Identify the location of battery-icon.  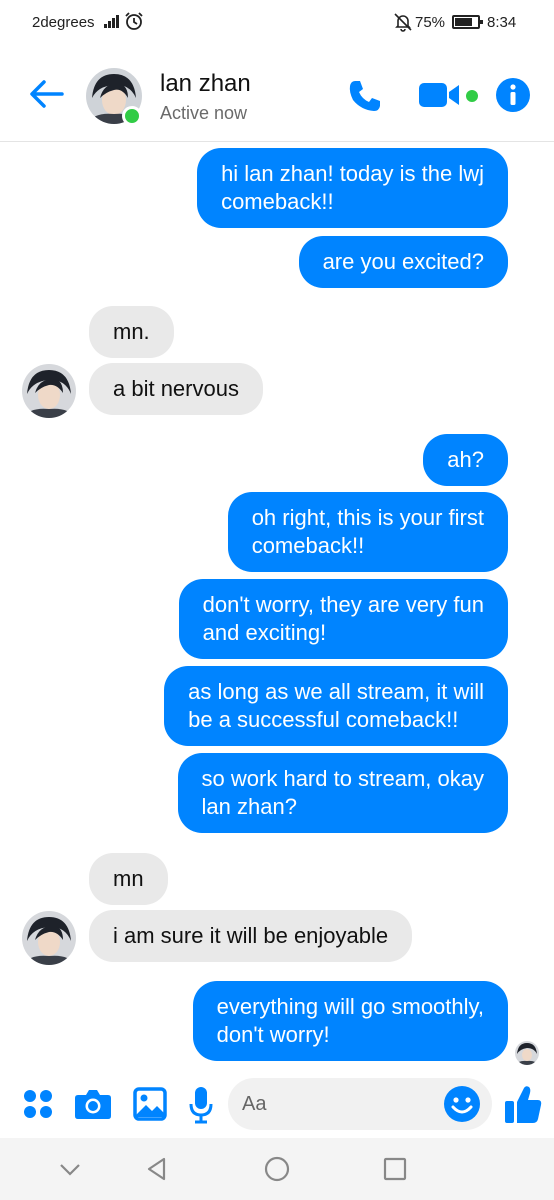
(467, 22).